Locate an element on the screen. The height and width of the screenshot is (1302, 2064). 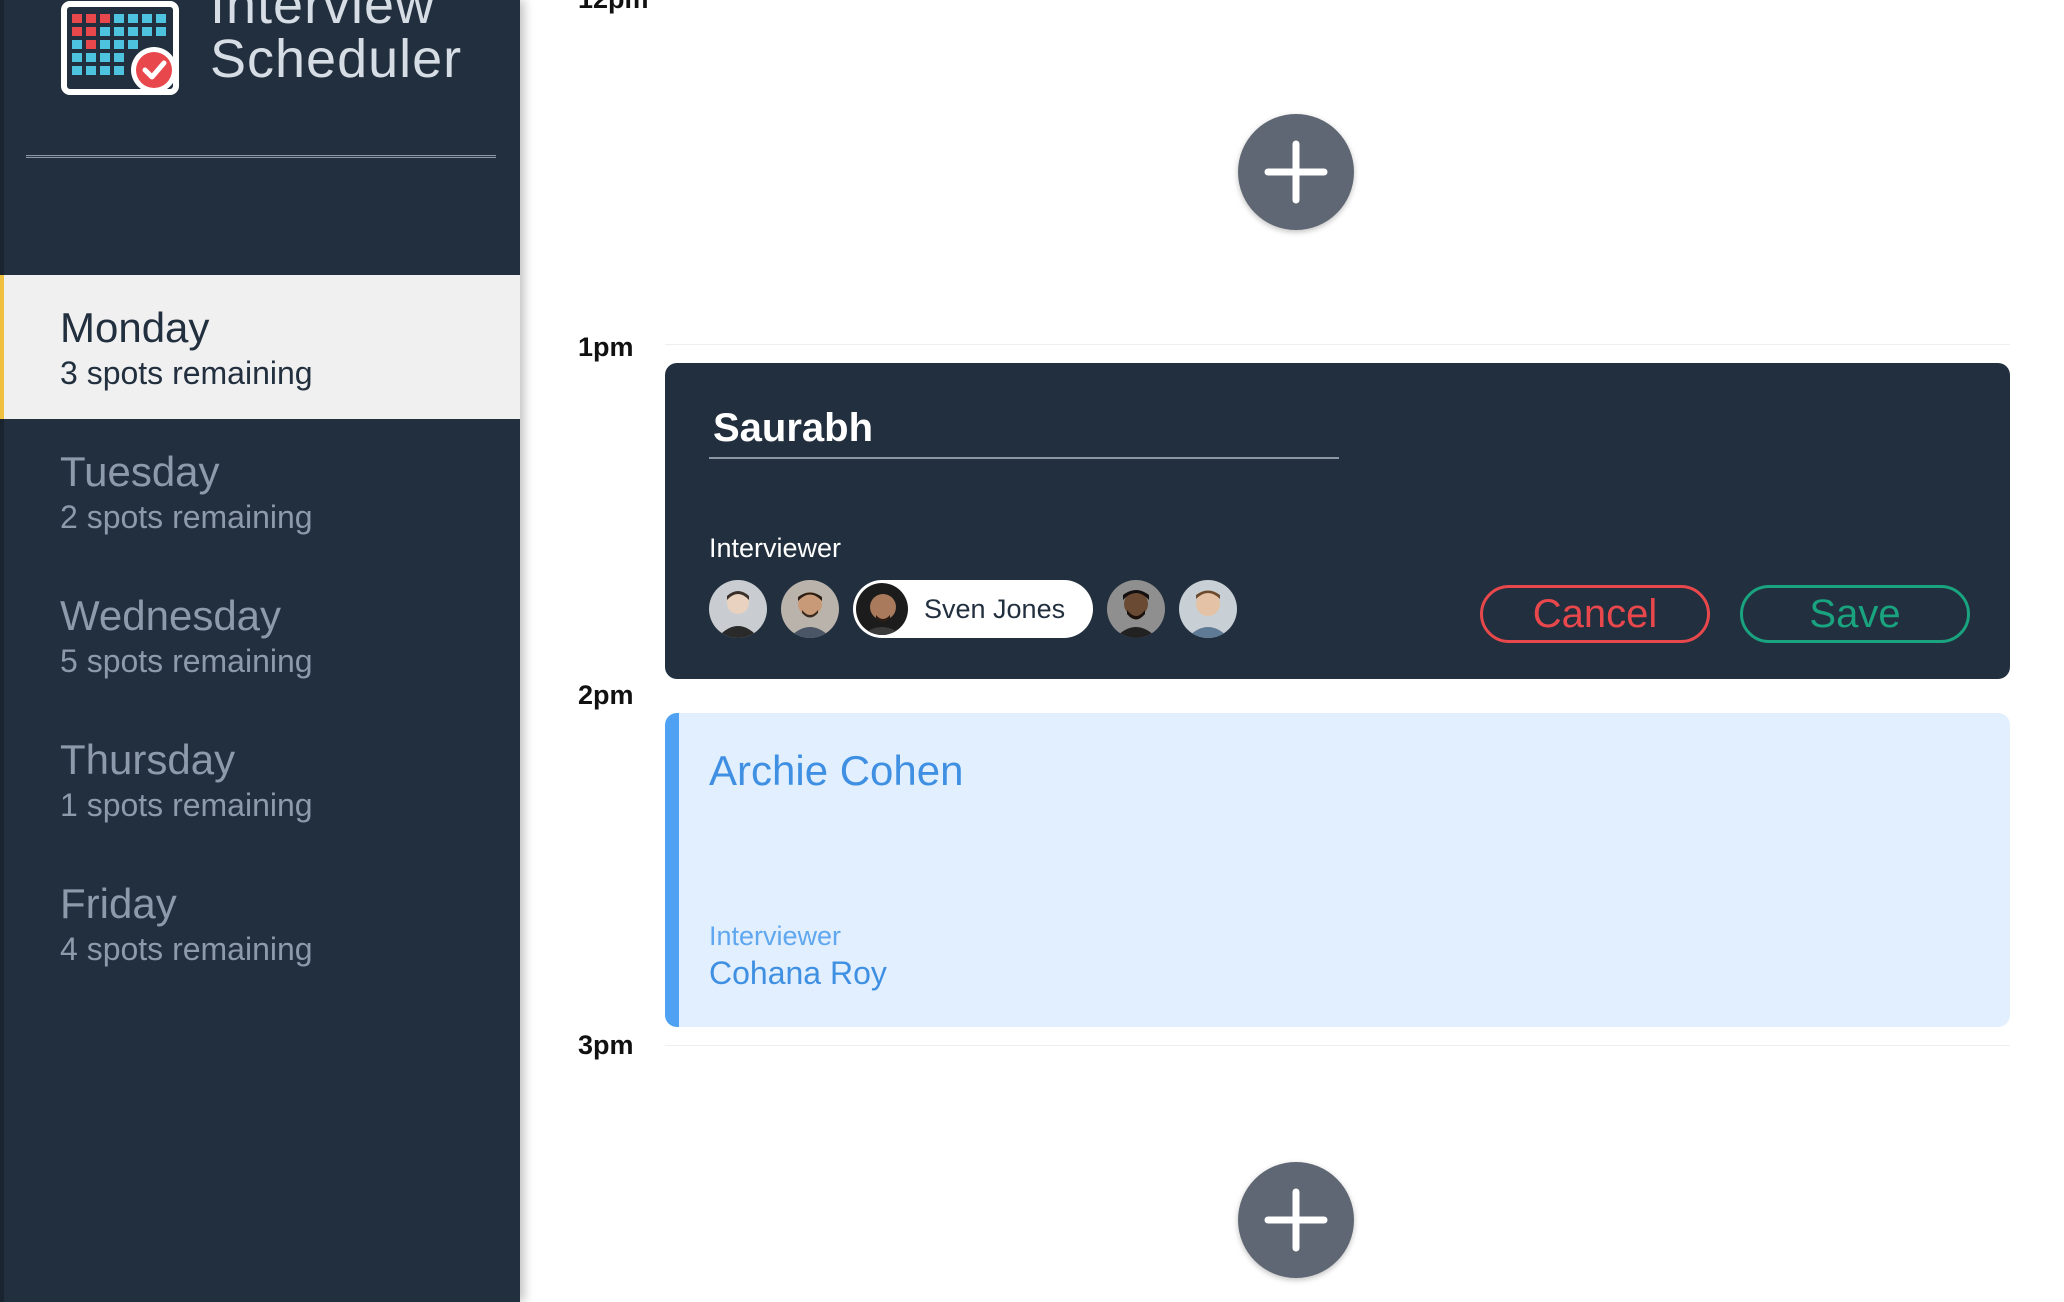
save-button: Save is located at coordinates (1855, 614).